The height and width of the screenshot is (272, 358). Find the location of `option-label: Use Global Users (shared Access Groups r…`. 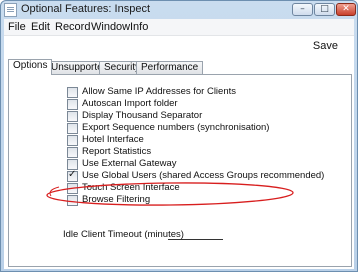

option-label: Use Global Users (shared Access Groups r… is located at coordinates (203, 175).